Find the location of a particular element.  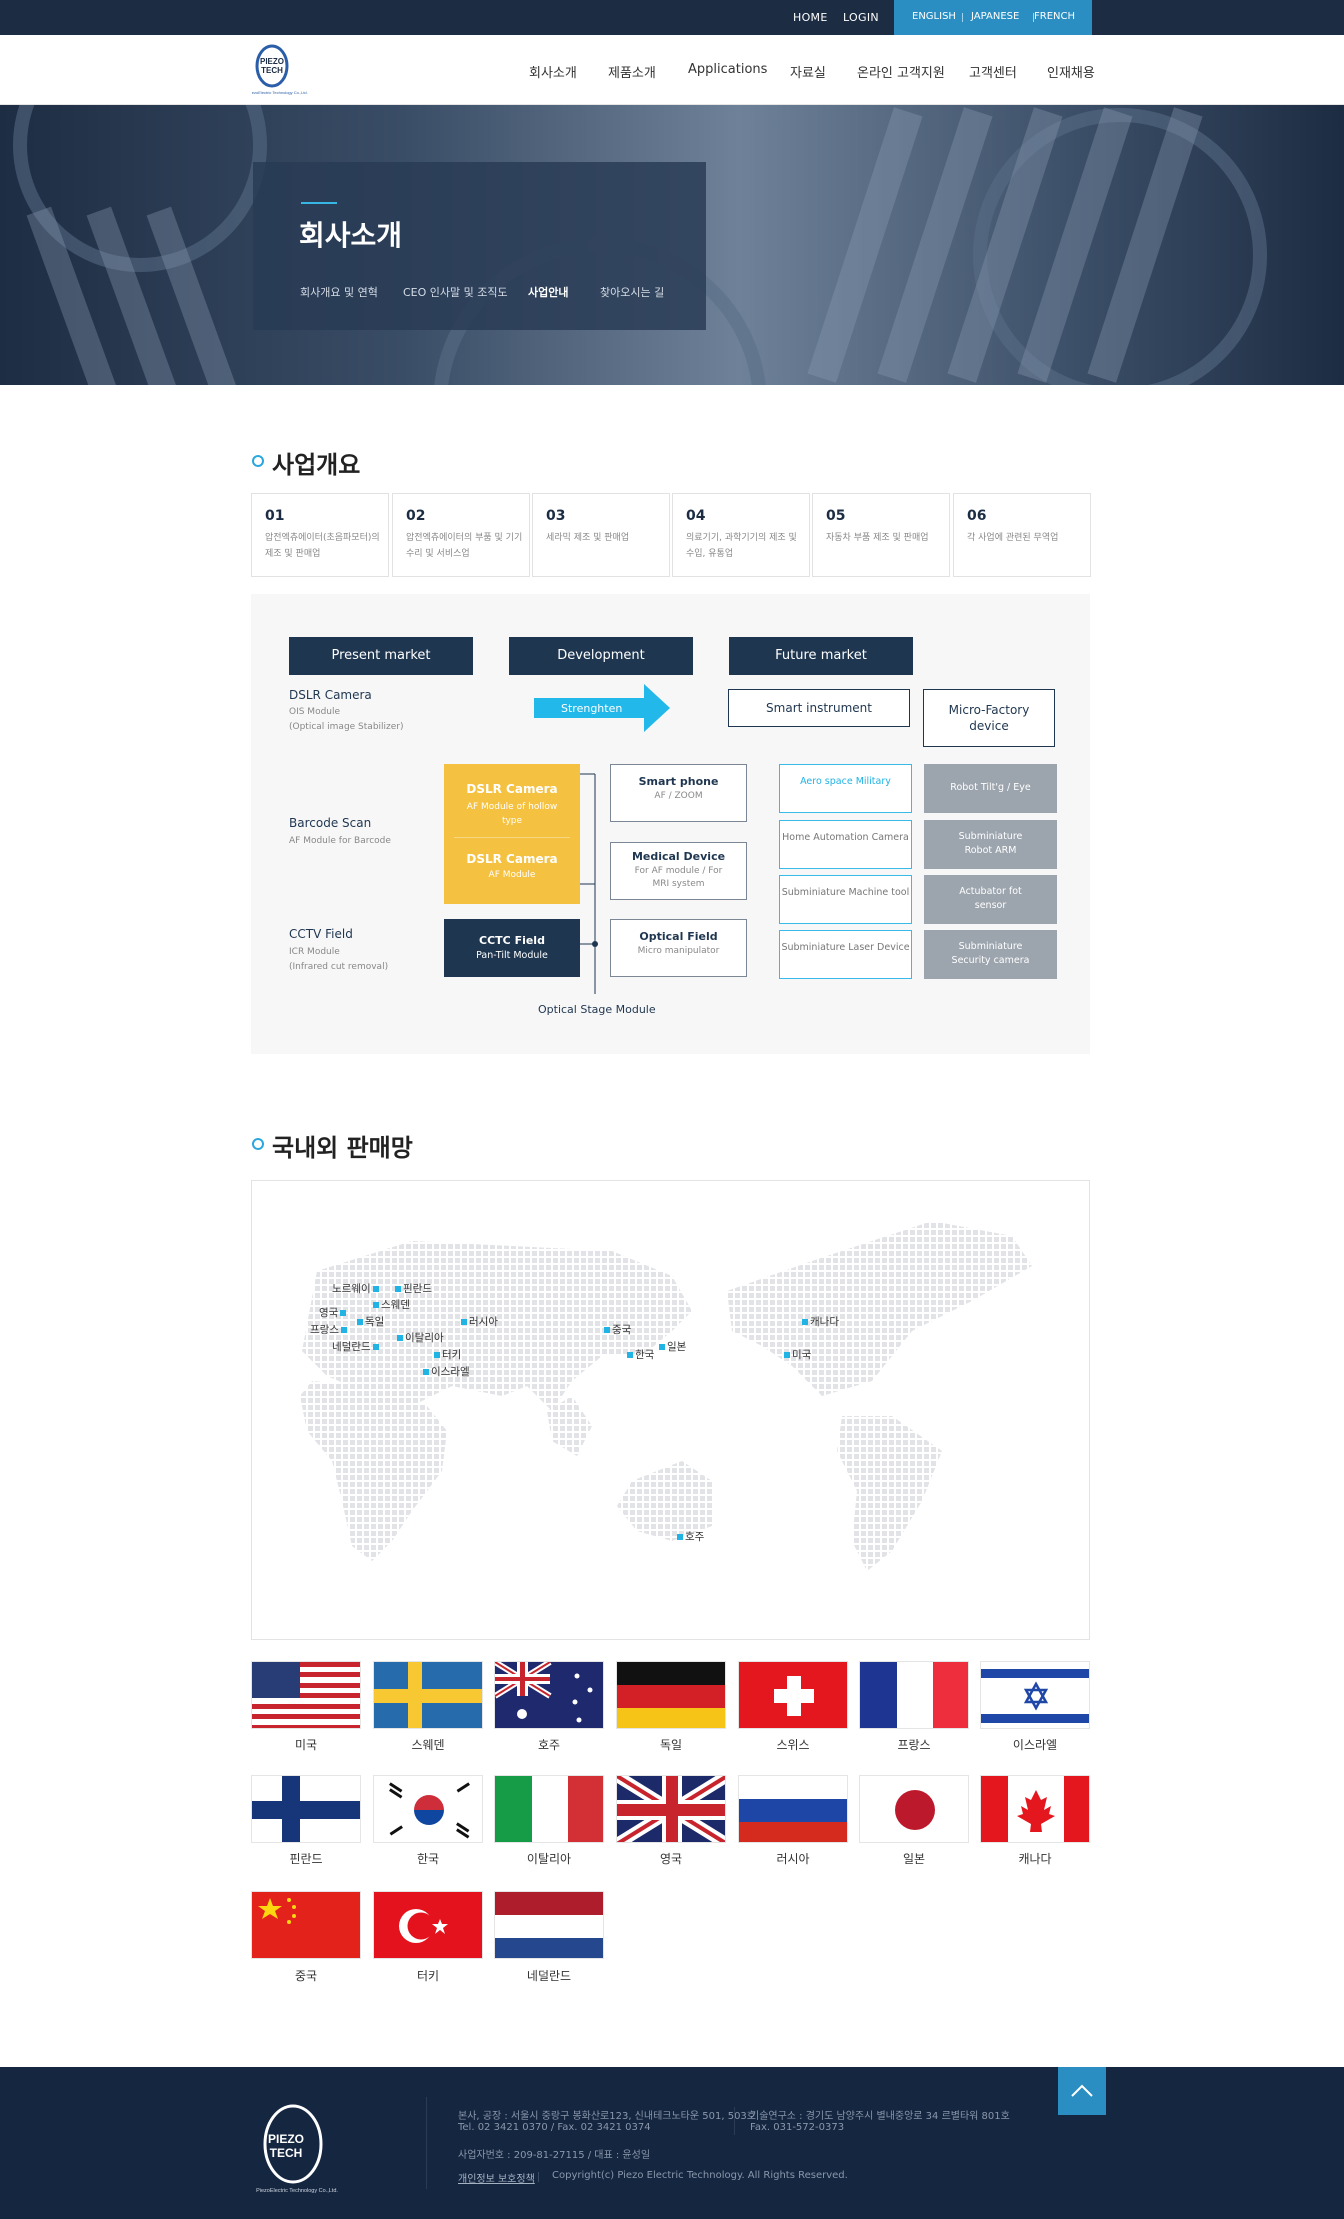

subnav-ceo: CEO 인사말 및 조직도 is located at coordinates (455, 292).